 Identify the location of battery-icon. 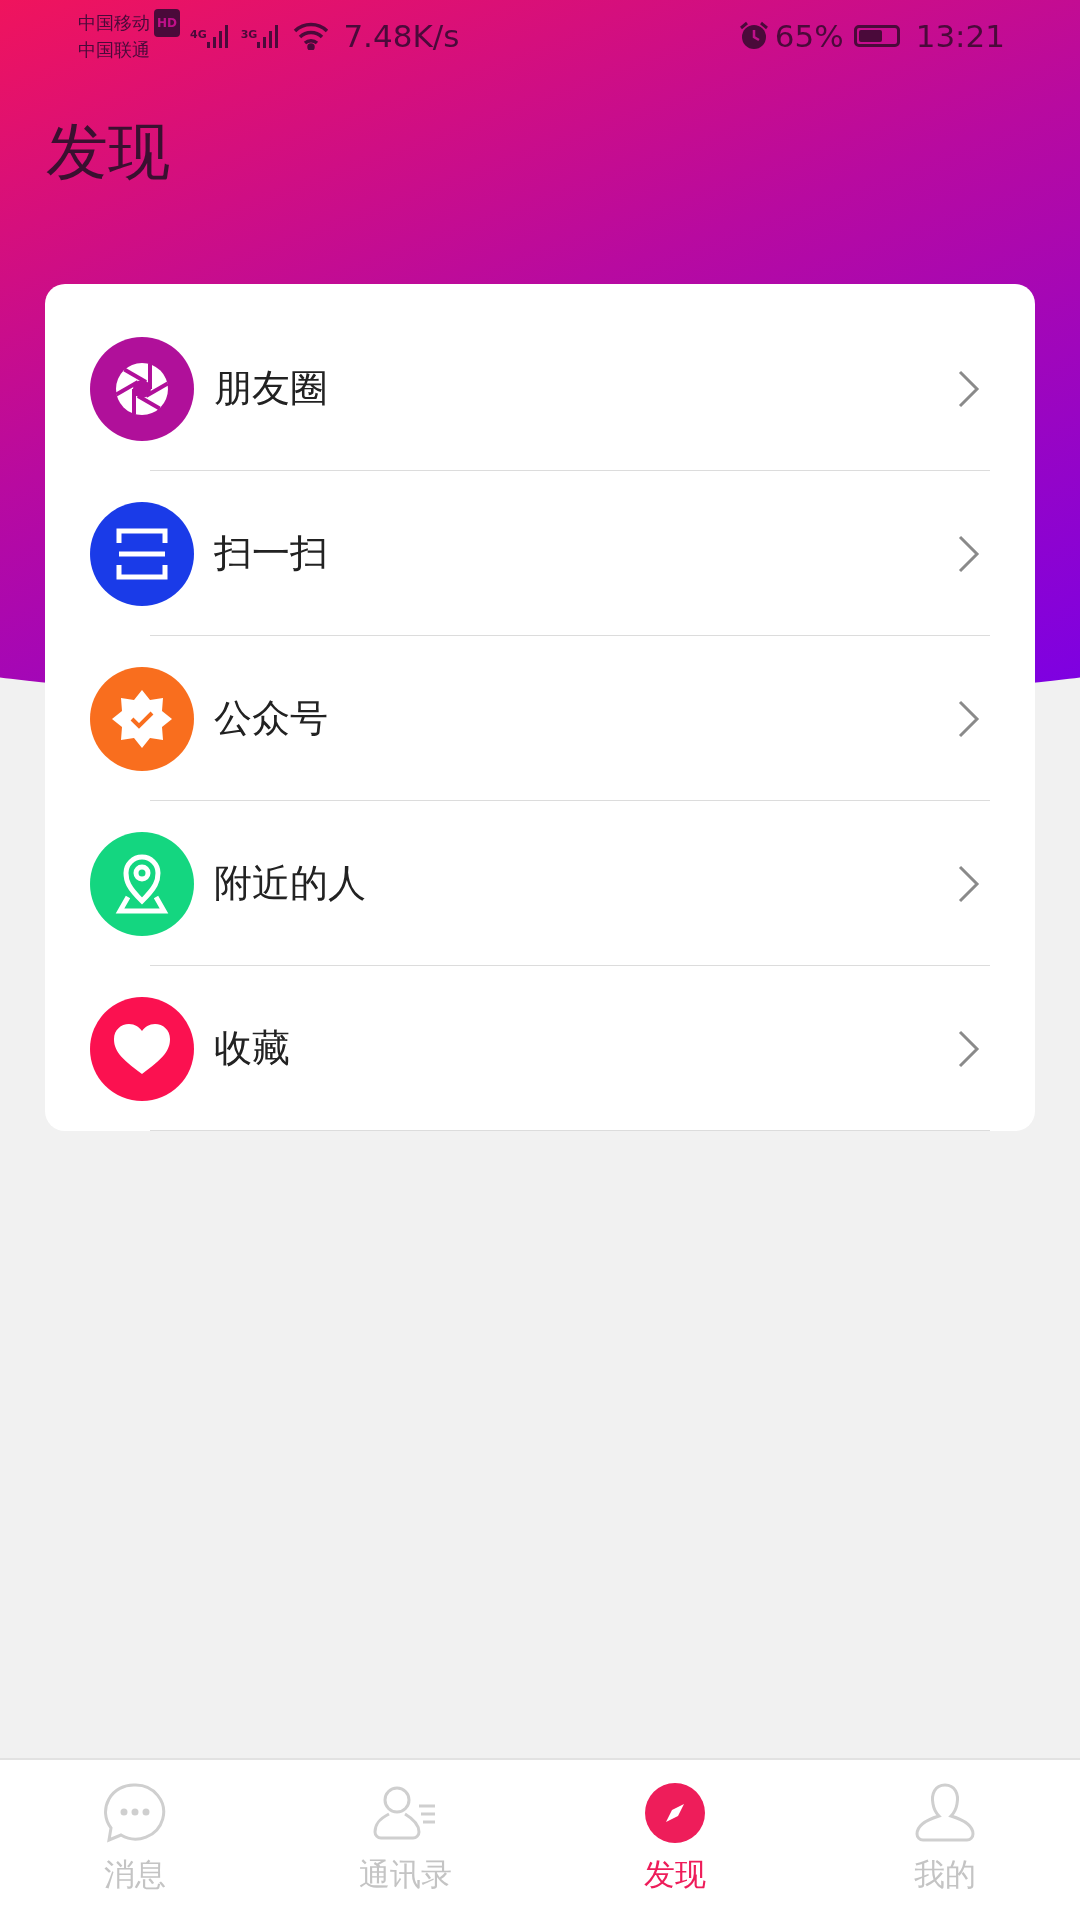
(876, 36).